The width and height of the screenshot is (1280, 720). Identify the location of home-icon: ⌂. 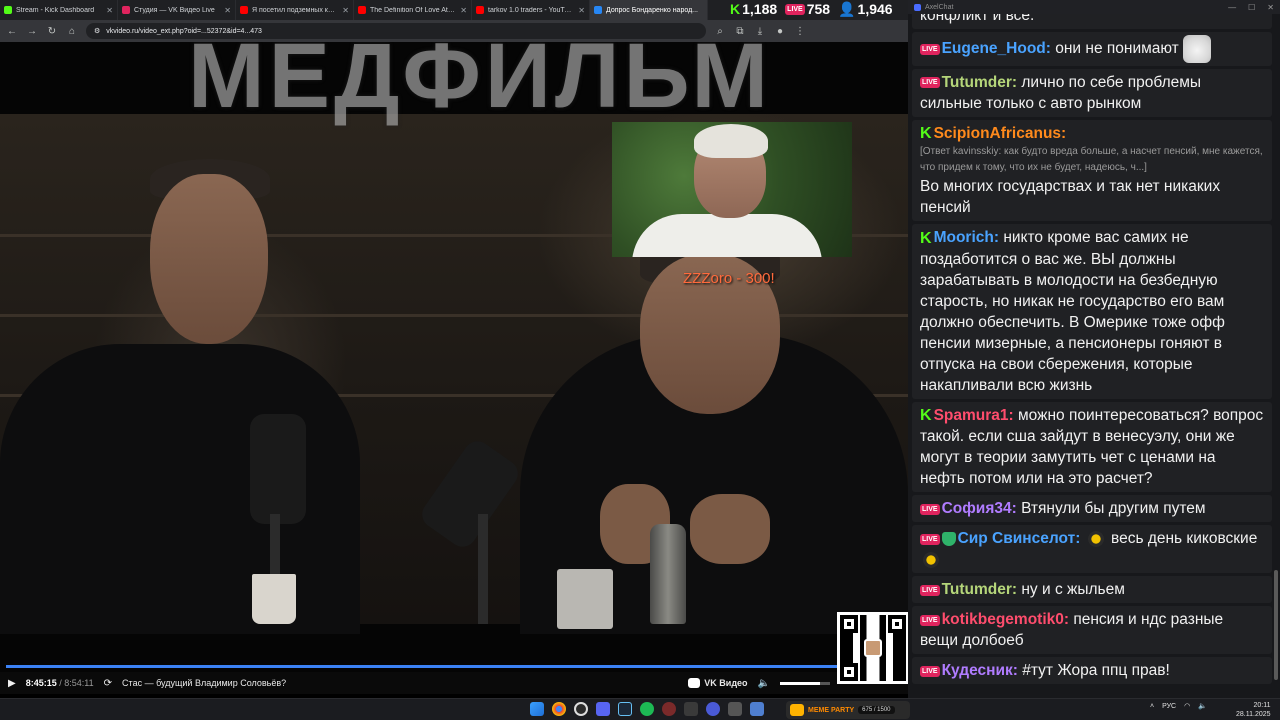
(72, 31).